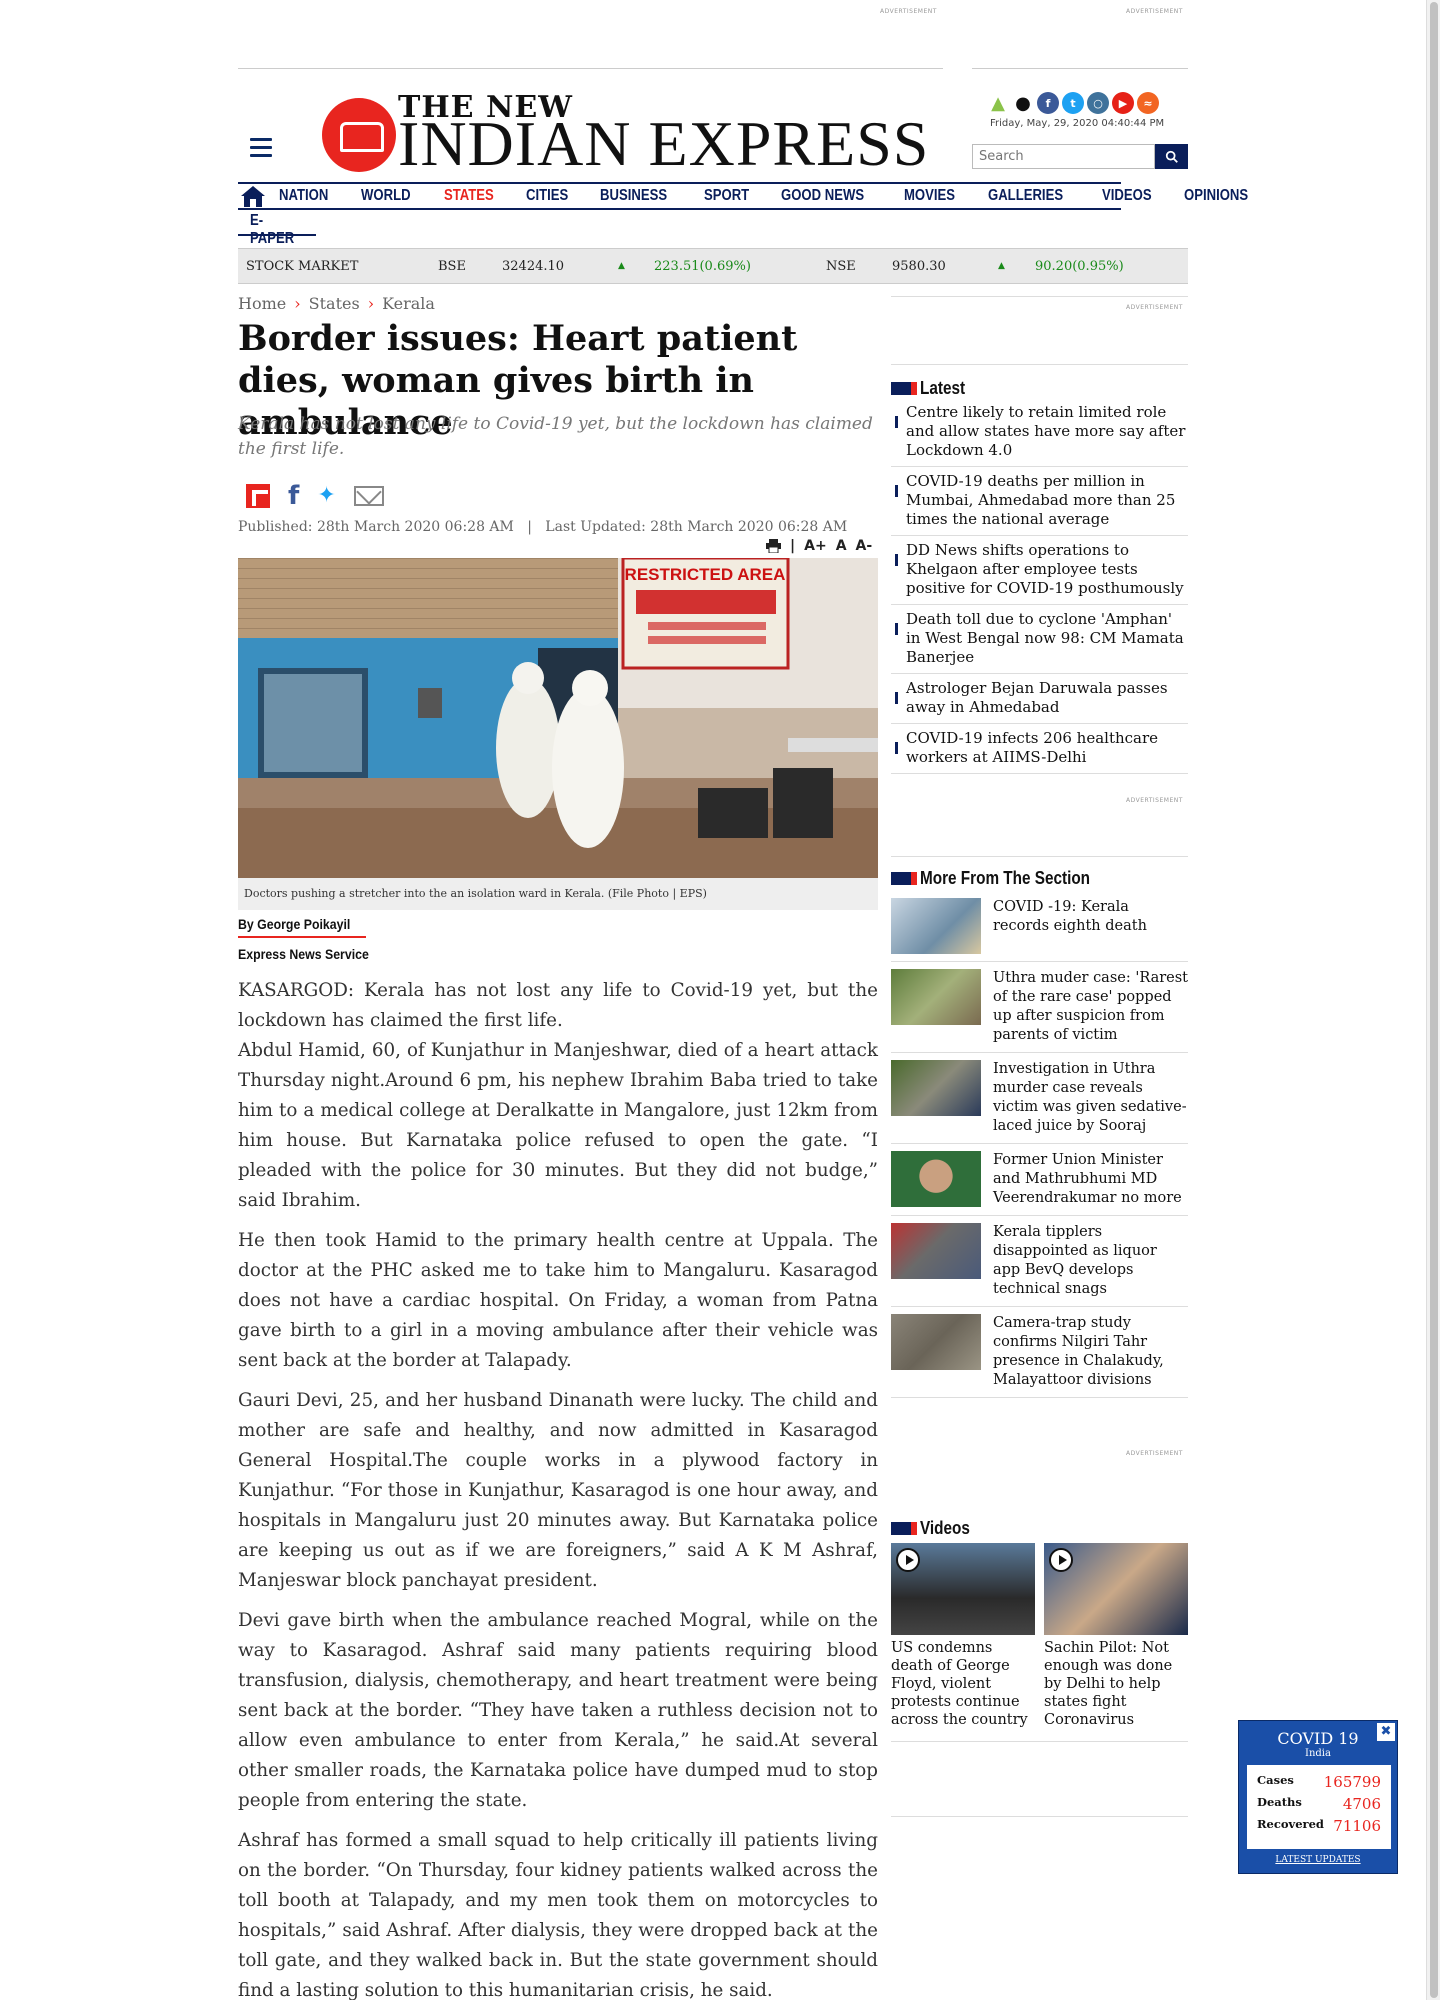 The image size is (1440, 2000). Describe the element at coordinates (1039, 926) in the screenshot. I see `more-item: COVID -19: Kerala records eighth death` at that location.